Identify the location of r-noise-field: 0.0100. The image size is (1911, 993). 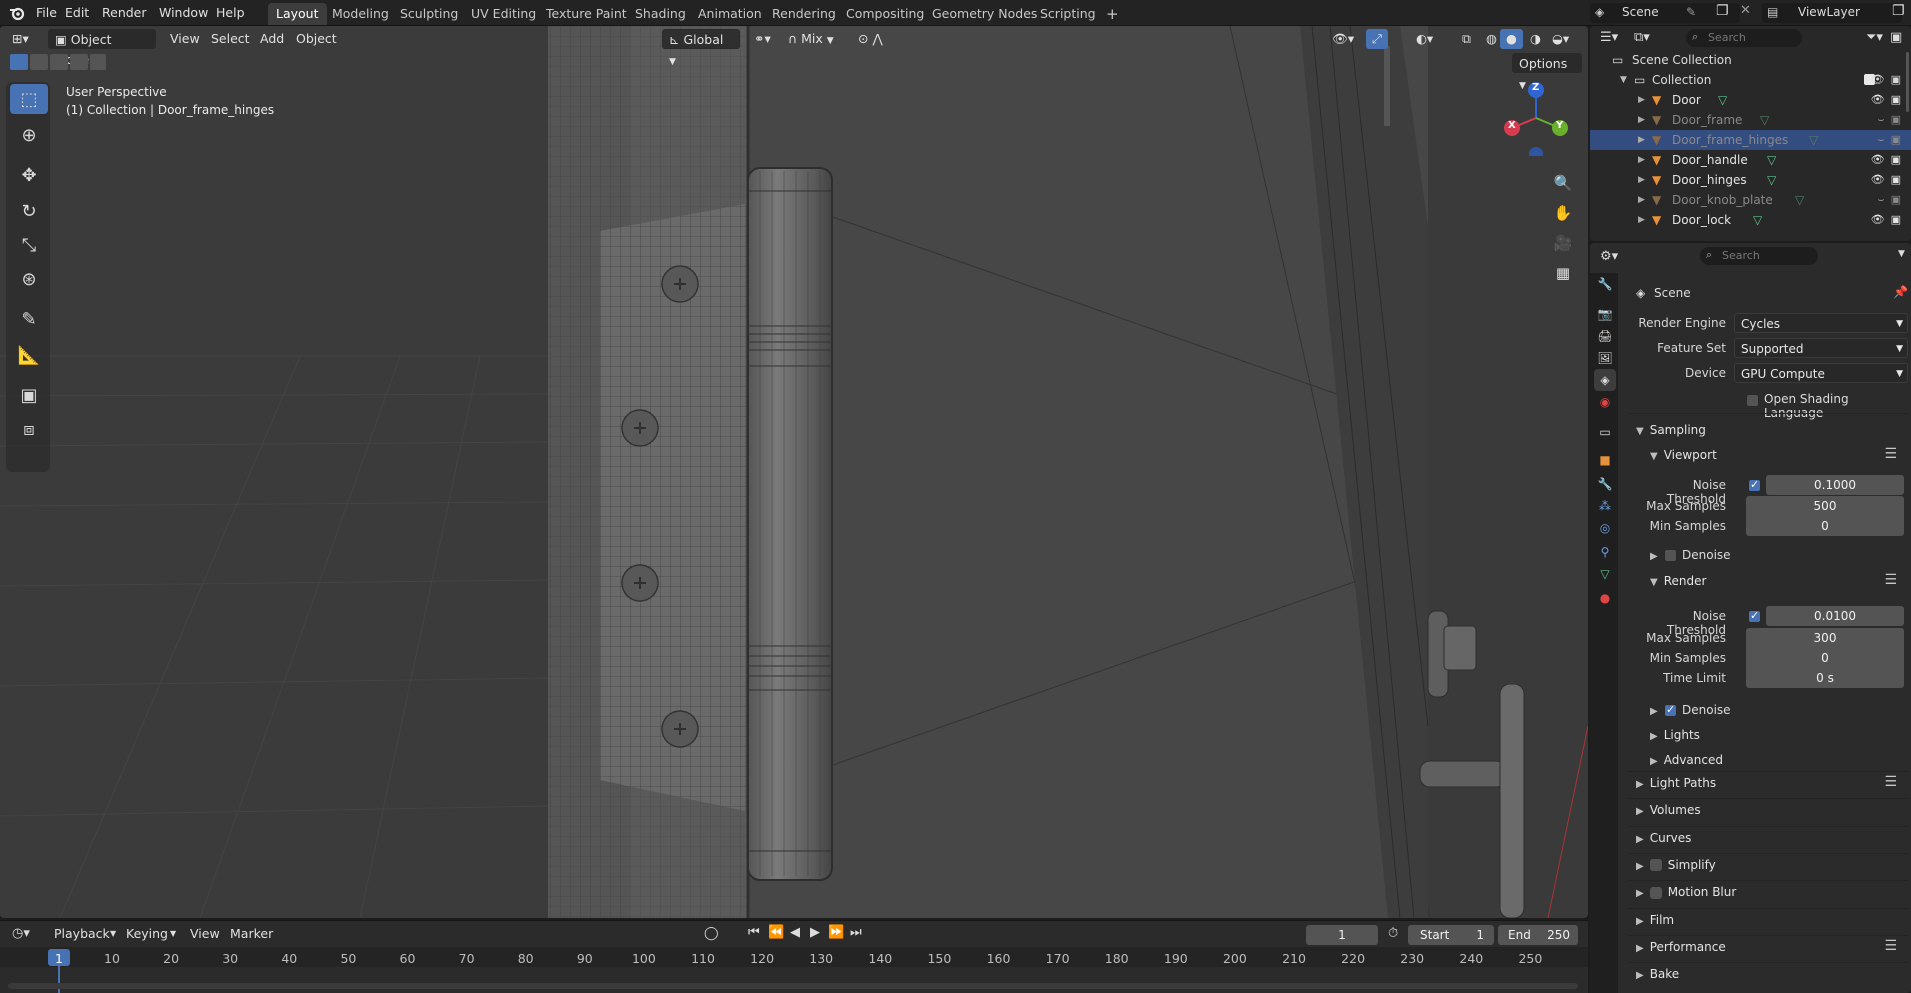
(1835, 616).